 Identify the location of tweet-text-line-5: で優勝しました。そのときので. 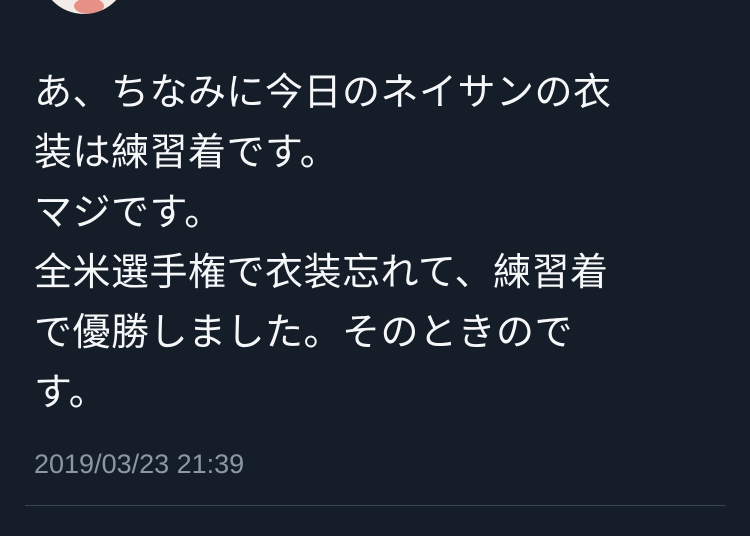
(304, 332).